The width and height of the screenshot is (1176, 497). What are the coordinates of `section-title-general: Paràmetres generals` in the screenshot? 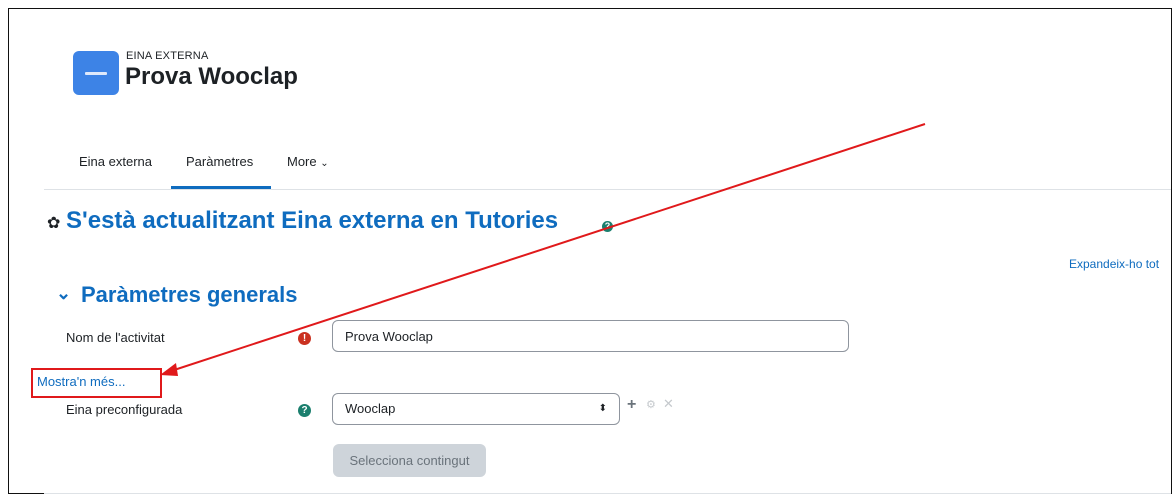 It's located at (189, 295).